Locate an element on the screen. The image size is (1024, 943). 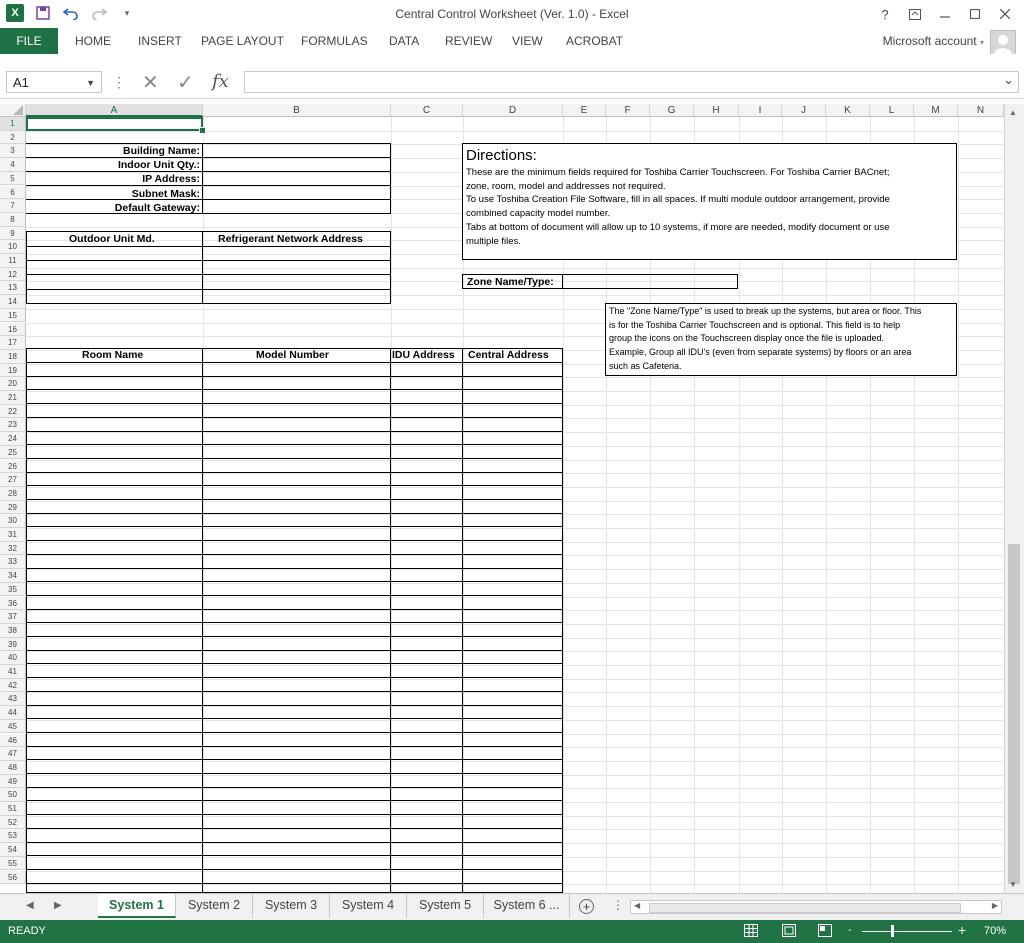
horizontal-scrollbar: ◀ ▶ is located at coordinates (816, 907).